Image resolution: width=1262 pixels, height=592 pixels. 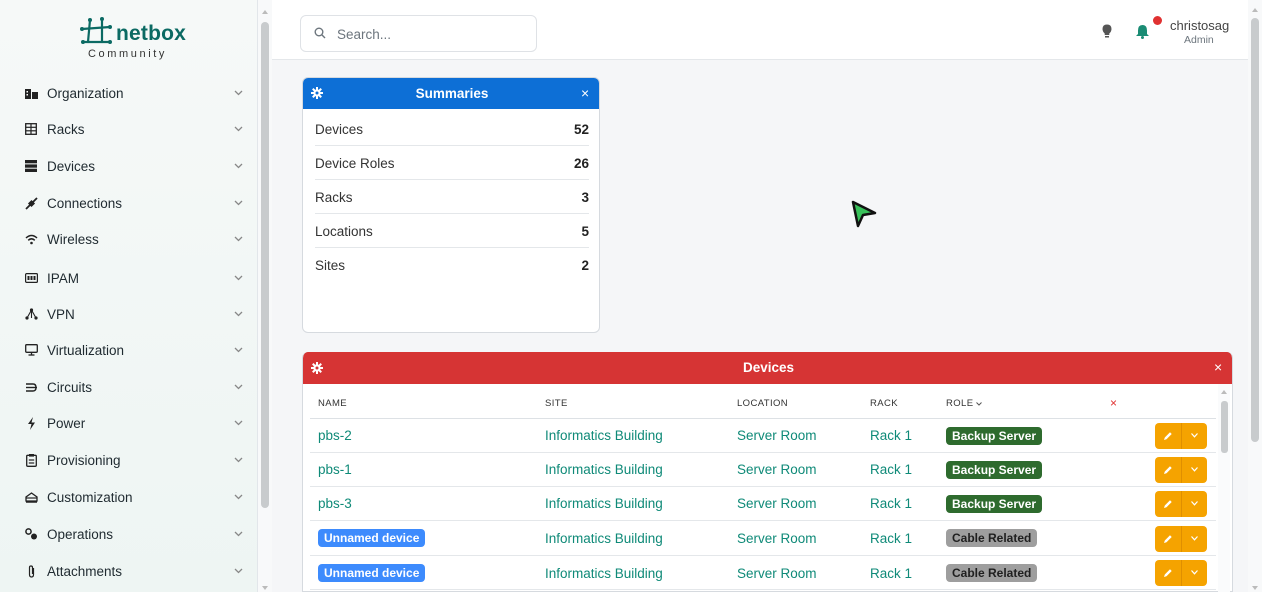 What do you see at coordinates (556, 403) in the screenshot?
I see `column-header-site: SITE` at bounding box center [556, 403].